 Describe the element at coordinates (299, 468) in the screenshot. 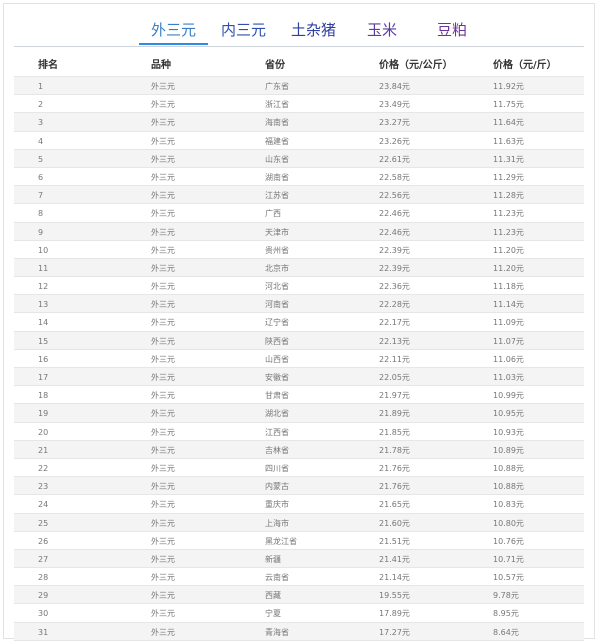

I see `table-row: 22 外三元 四川省 21.76元 10.88元` at that location.